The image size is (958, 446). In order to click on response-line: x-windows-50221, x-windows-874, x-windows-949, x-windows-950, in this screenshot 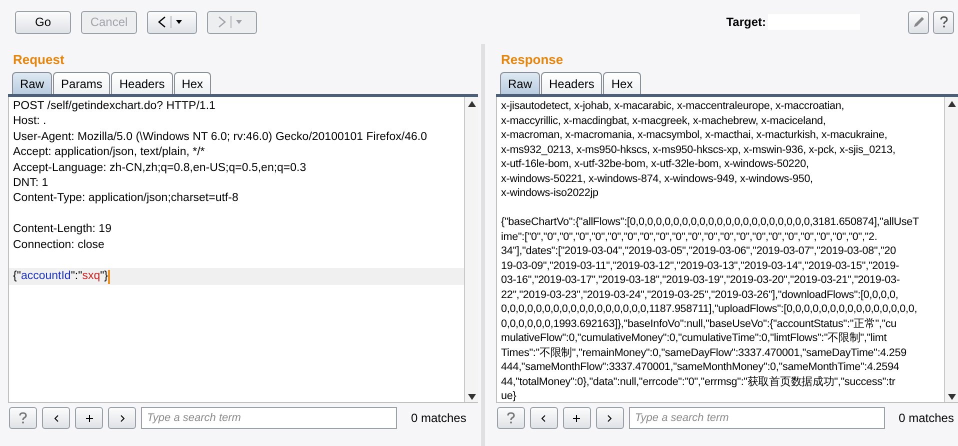, I will do `click(657, 179)`.